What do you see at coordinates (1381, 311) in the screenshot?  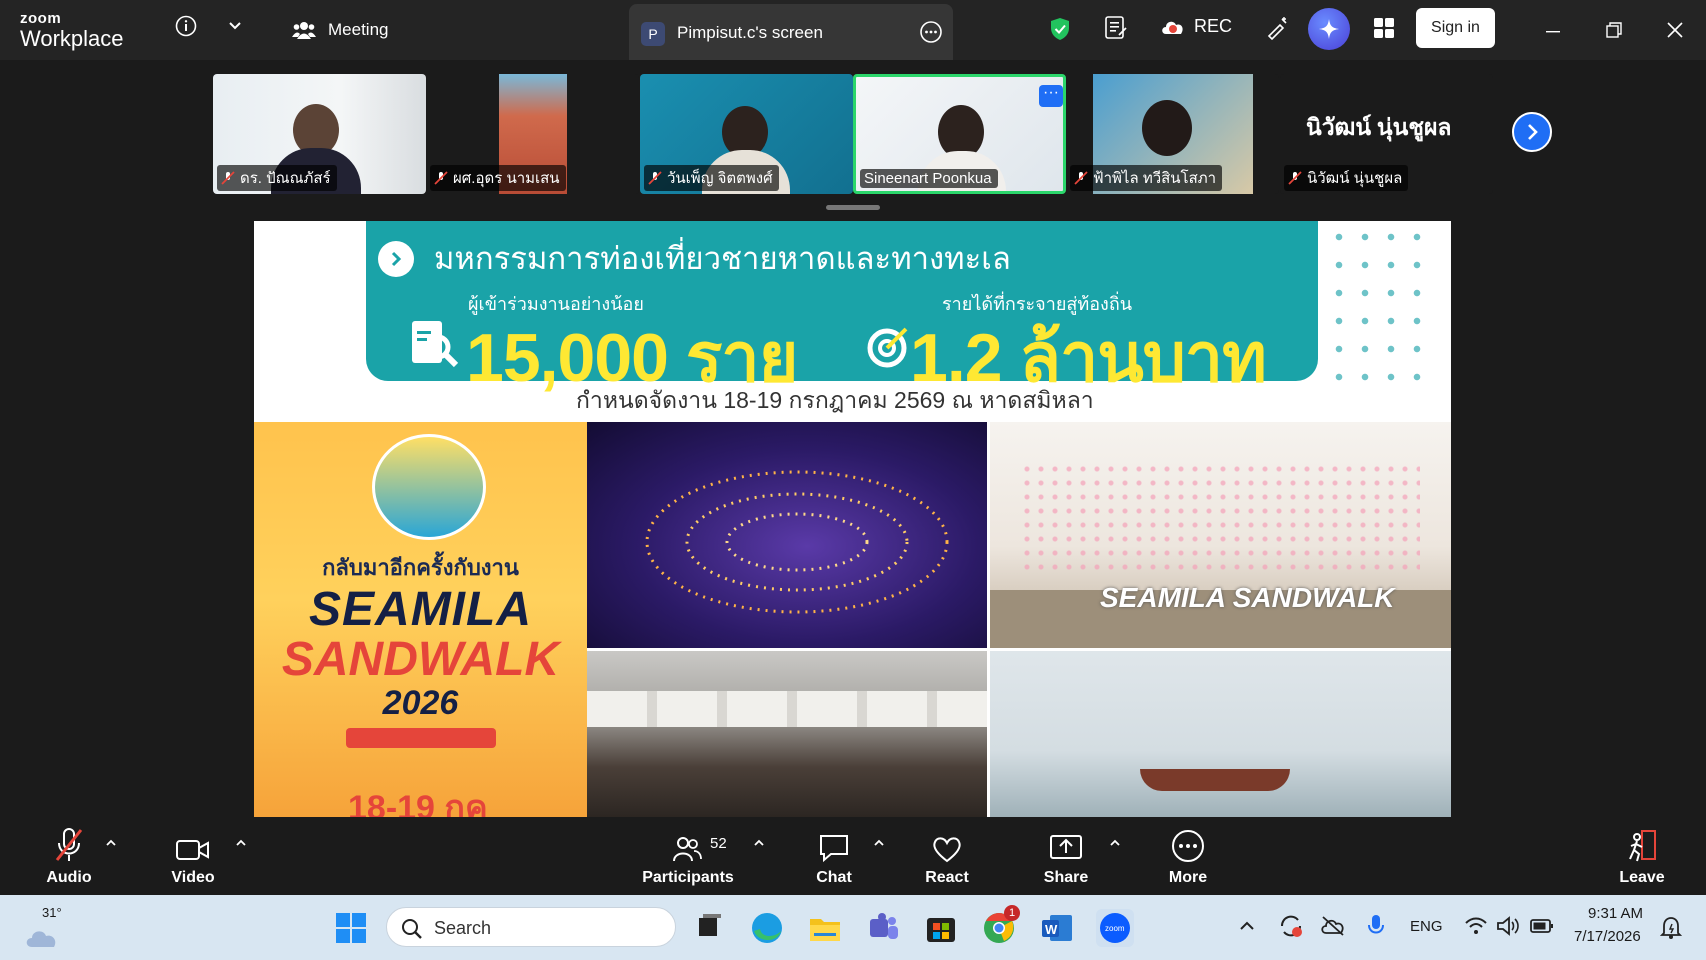 I see `decorative-dots` at bounding box center [1381, 311].